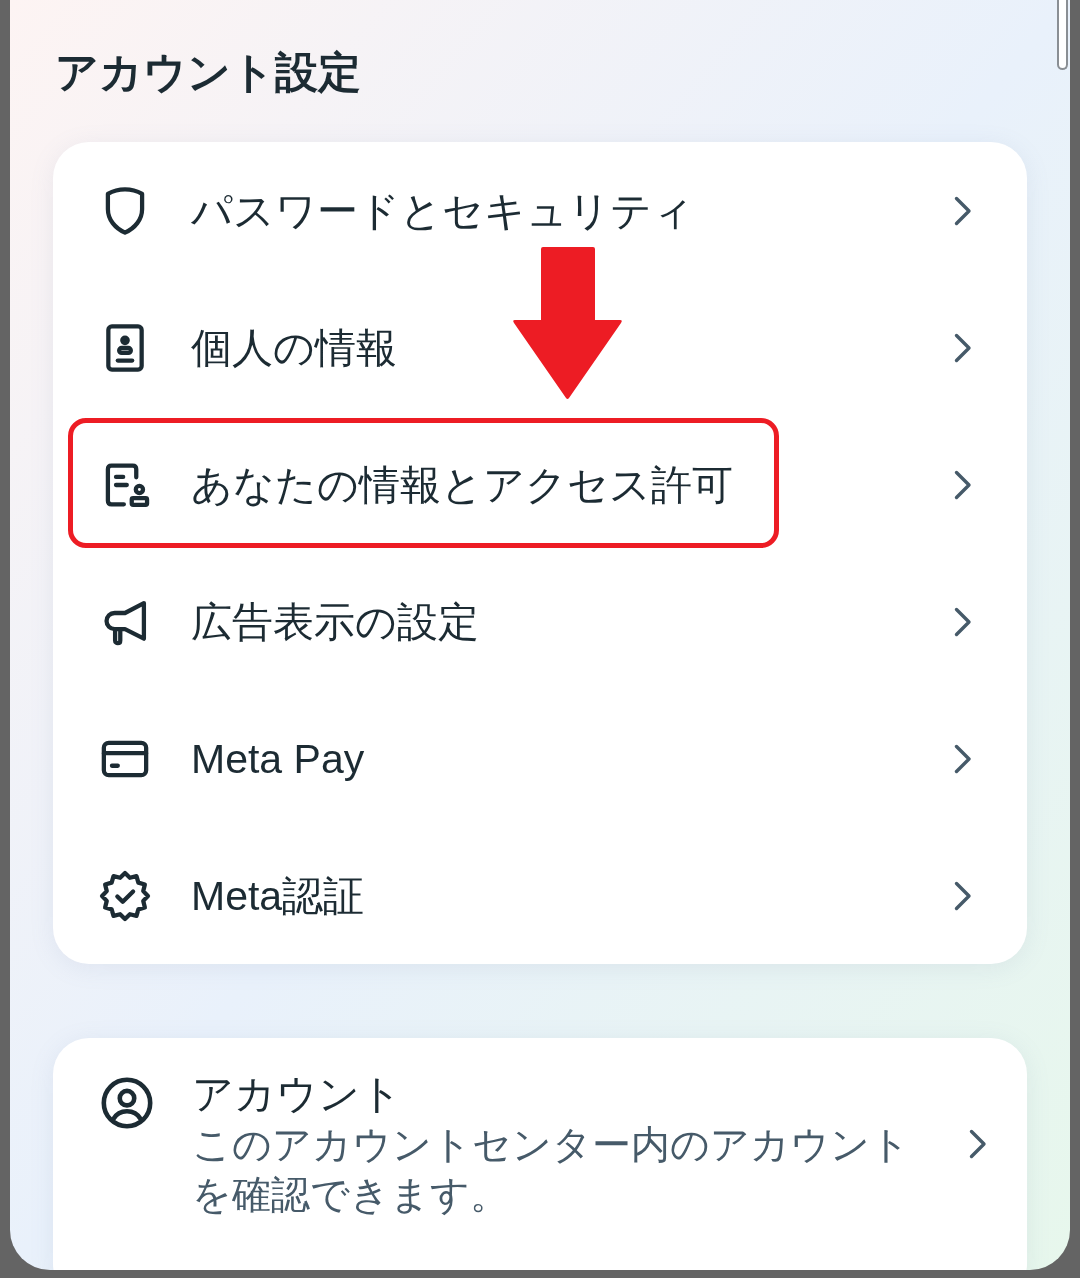  What do you see at coordinates (540, 758) in the screenshot?
I see `menu-item: Meta Pay` at bounding box center [540, 758].